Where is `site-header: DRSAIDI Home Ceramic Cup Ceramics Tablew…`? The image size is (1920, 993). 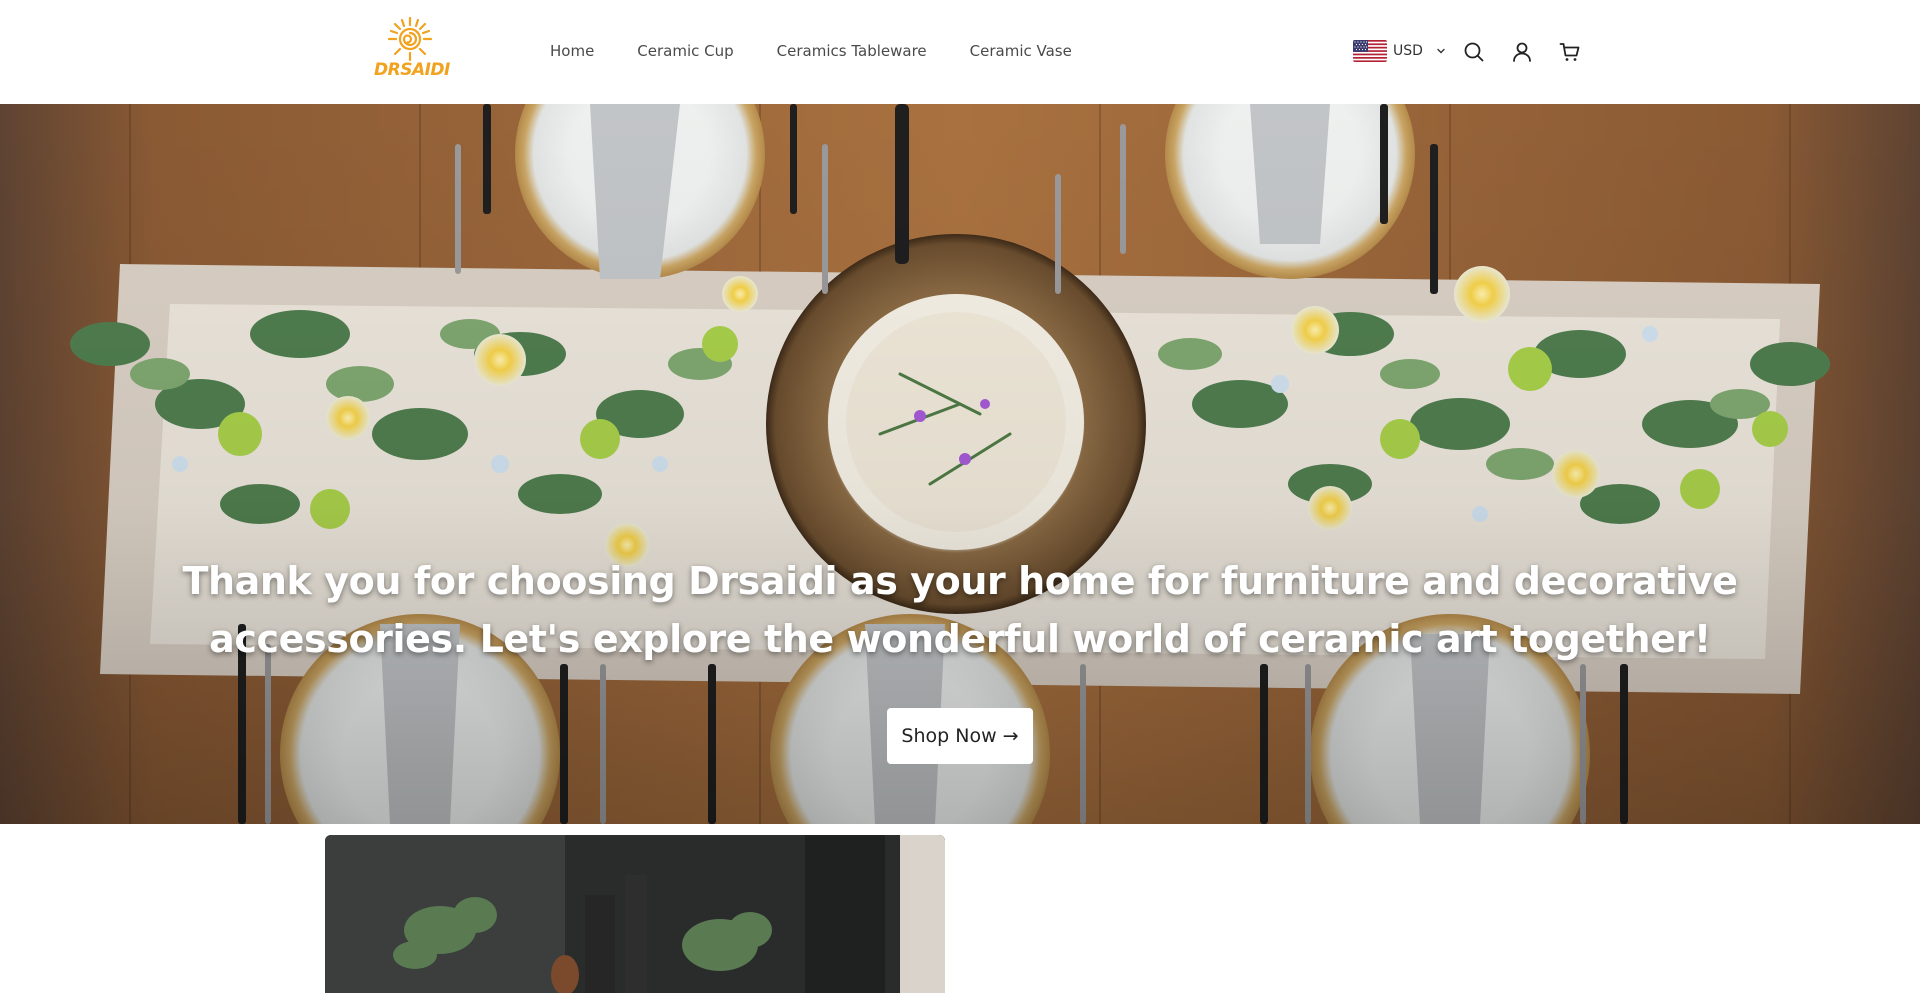
site-header: DRSAIDI Home Ceramic Cup Ceramics Tablew… is located at coordinates (960, 52).